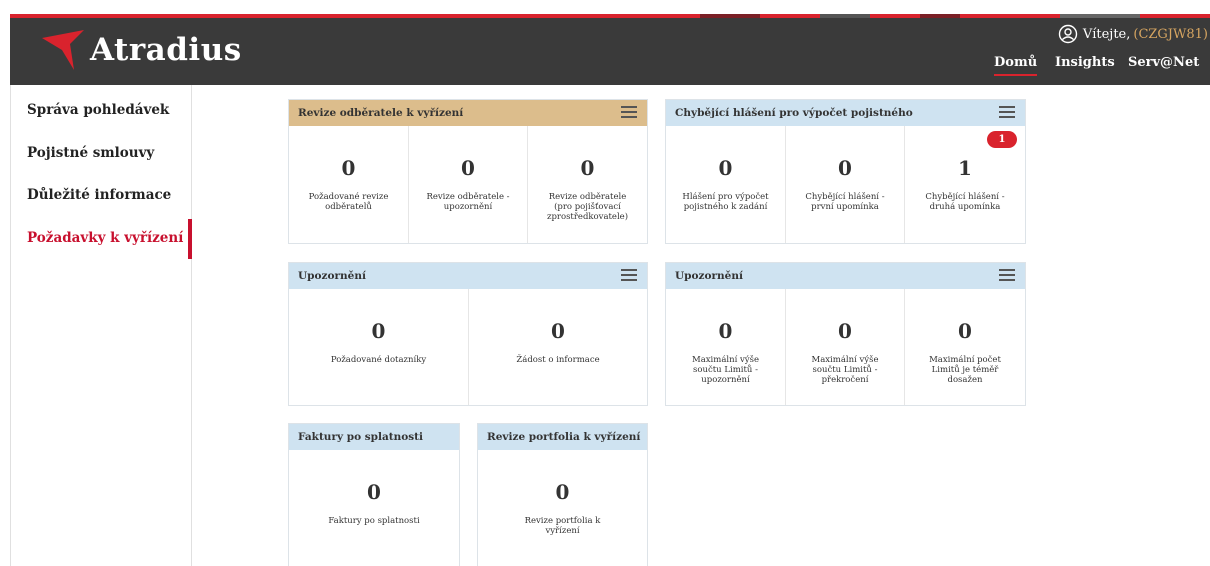 This screenshot has width=1210, height=566. Describe the element at coordinates (844, 184) in the screenshot. I see `metric-tile: 0 Chybějící hlášení - první upomínka` at that location.